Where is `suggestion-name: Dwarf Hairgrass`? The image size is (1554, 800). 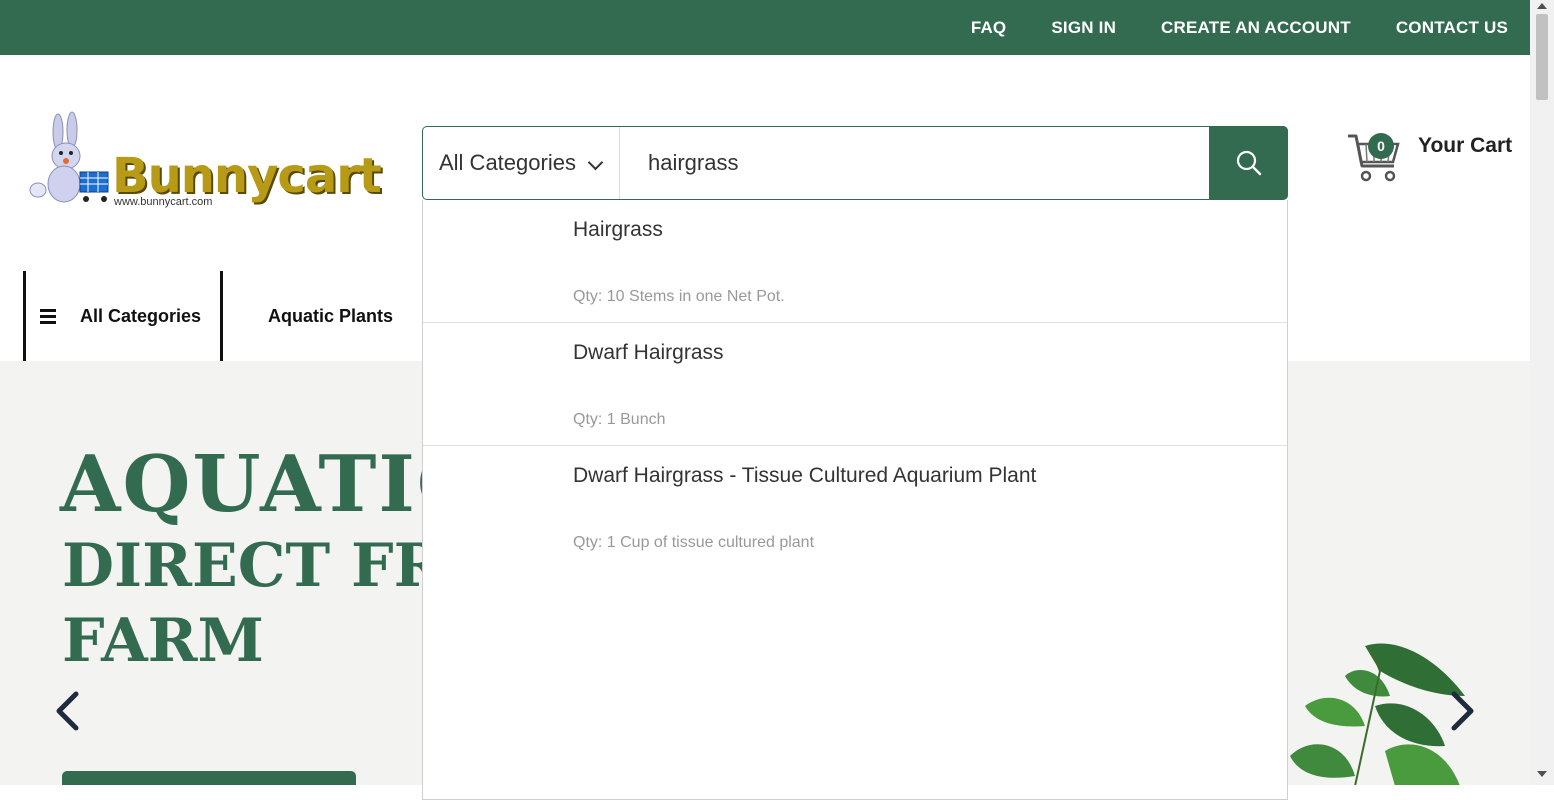
suggestion-name: Dwarf Hairgrass is located at coordinates (648, 352).